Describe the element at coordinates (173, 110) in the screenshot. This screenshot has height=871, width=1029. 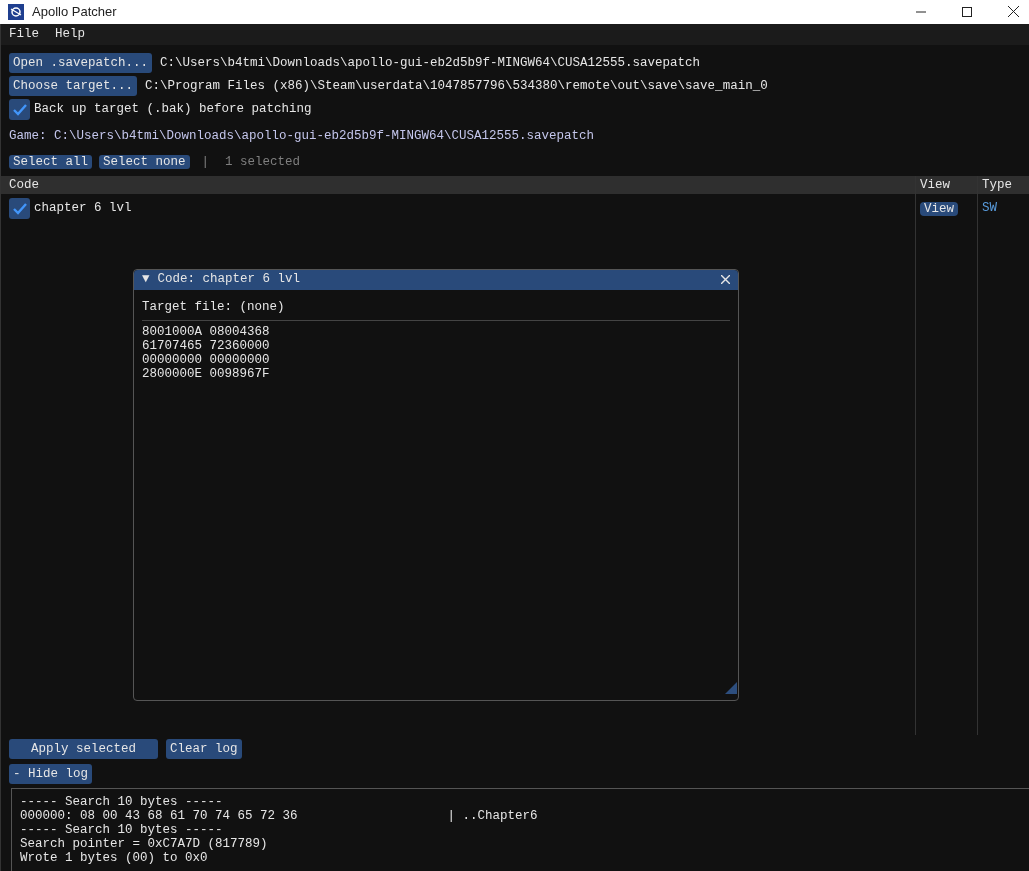
I see `checkbox-label: Back up target (.bak) before patching` at that location.